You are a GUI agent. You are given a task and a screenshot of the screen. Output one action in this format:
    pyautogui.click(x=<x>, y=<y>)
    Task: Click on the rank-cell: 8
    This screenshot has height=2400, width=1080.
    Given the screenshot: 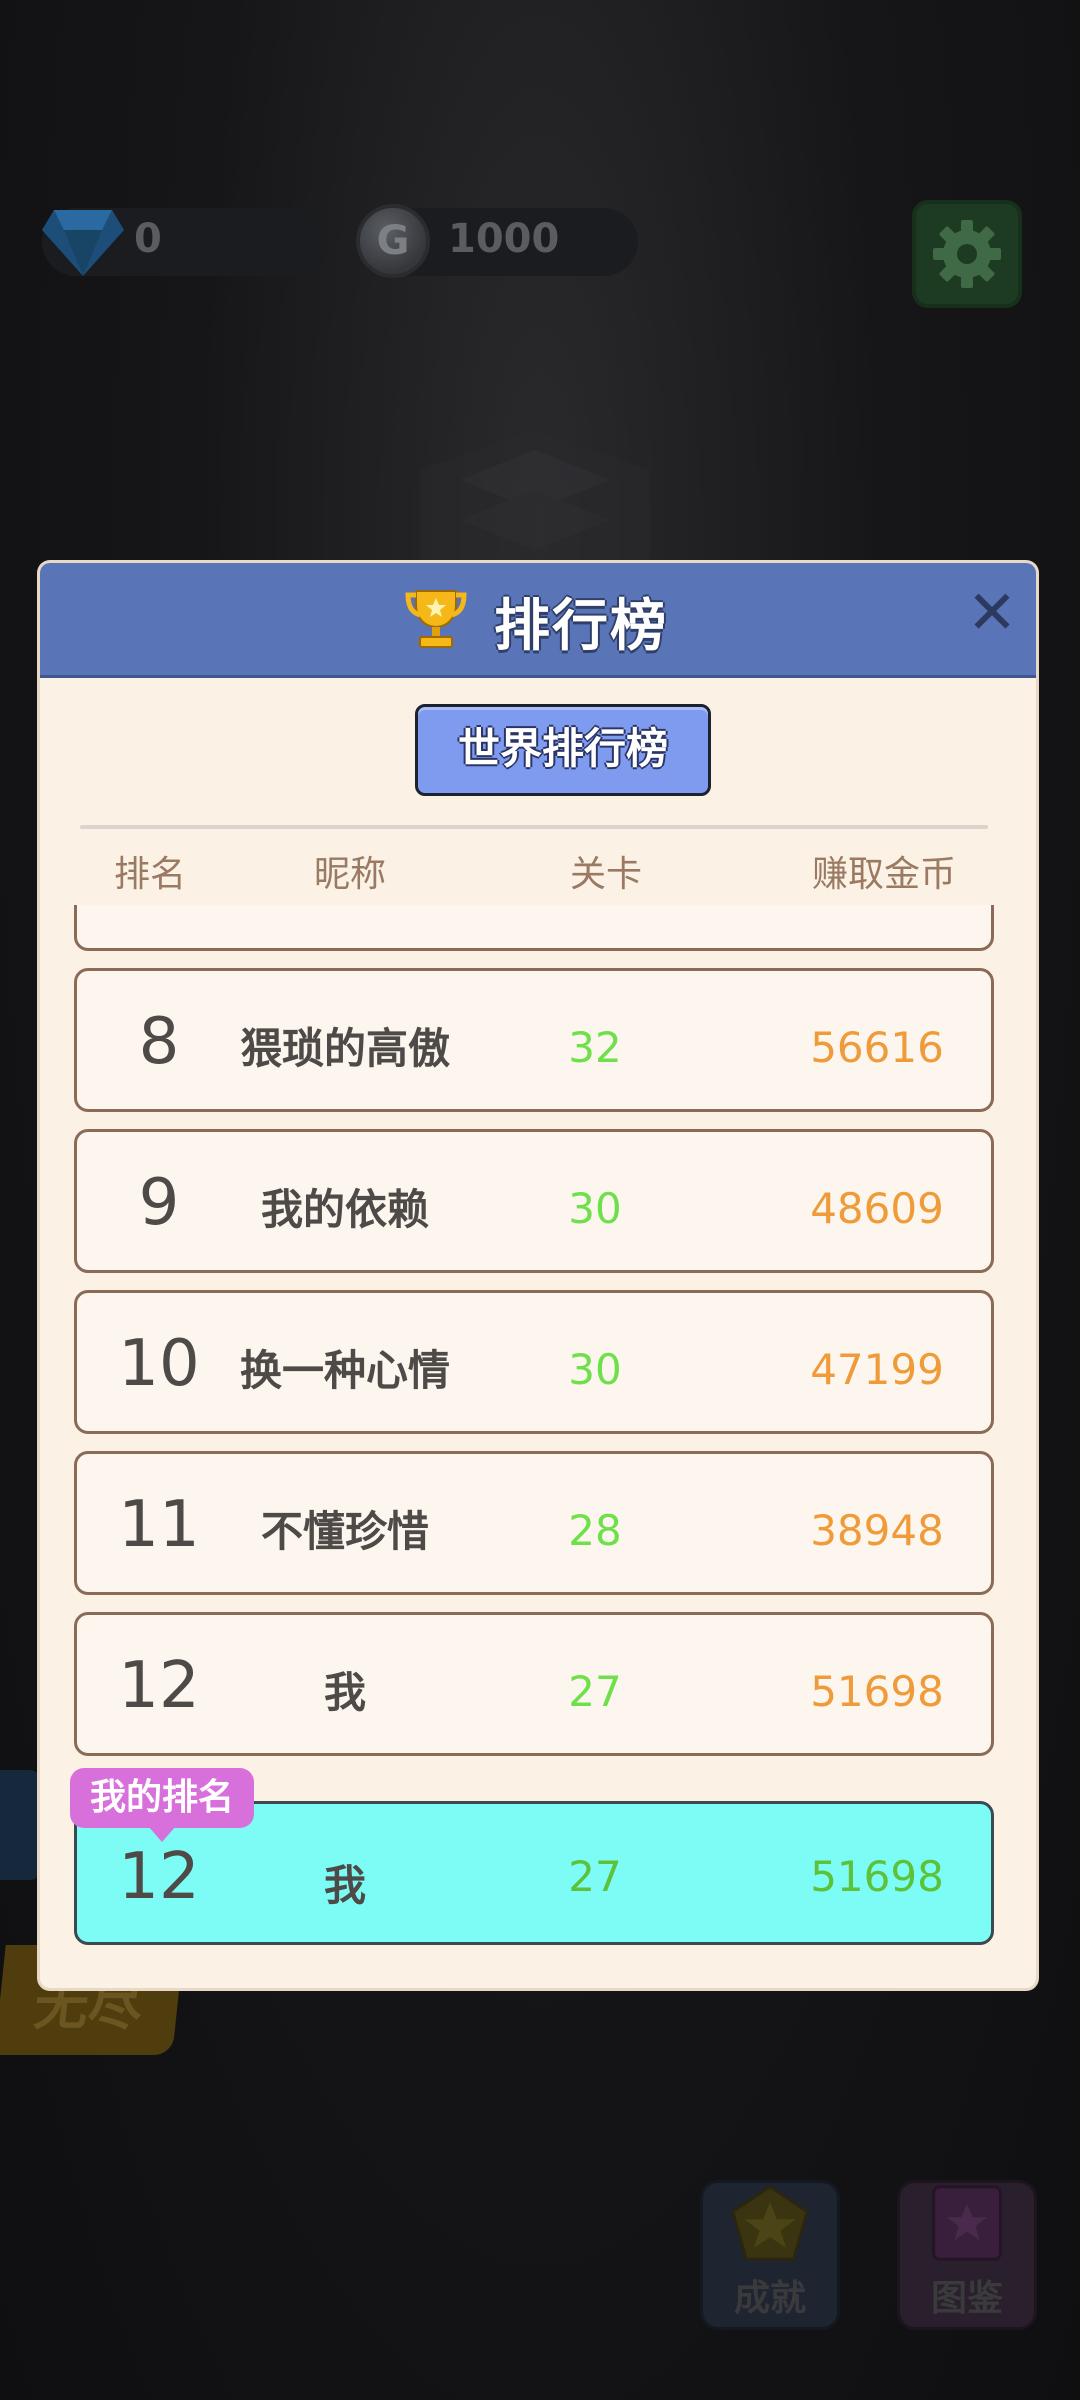 What is the action you would take?
    pyautogui.click(x=159, y=1042)
    